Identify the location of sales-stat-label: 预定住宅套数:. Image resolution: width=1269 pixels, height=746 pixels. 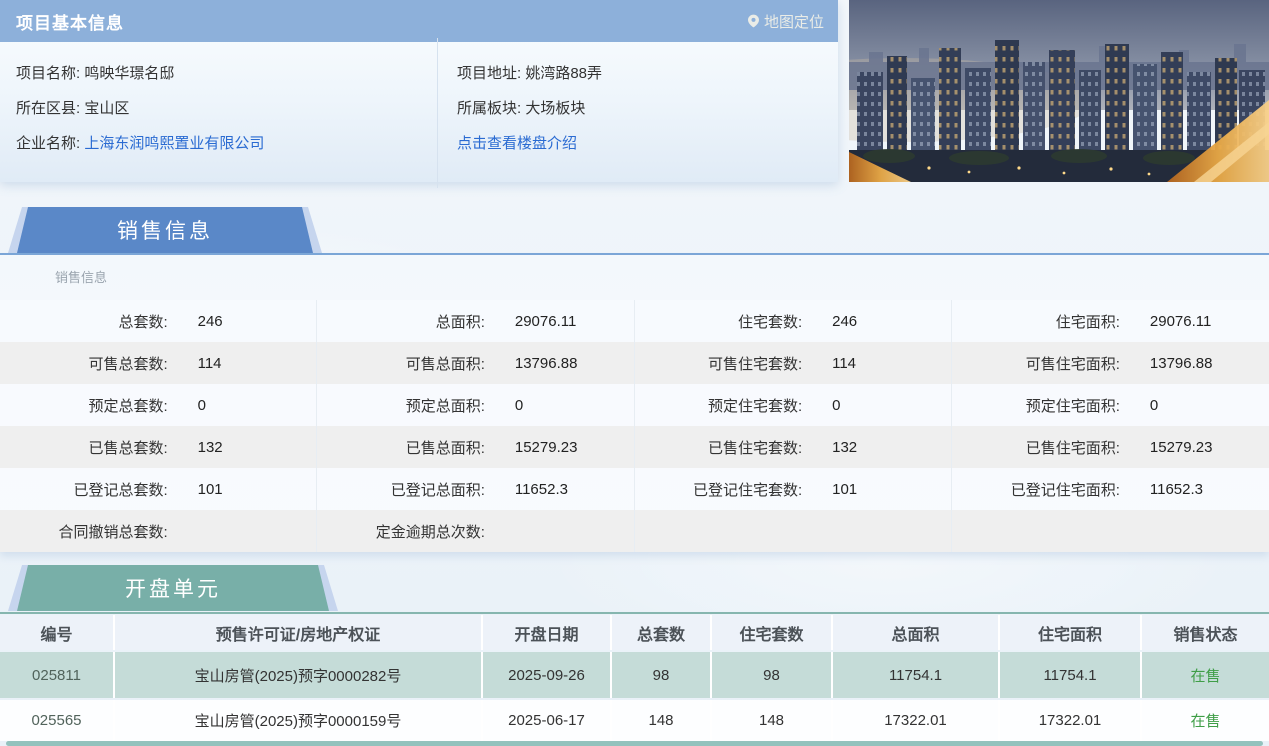
(755, 406).